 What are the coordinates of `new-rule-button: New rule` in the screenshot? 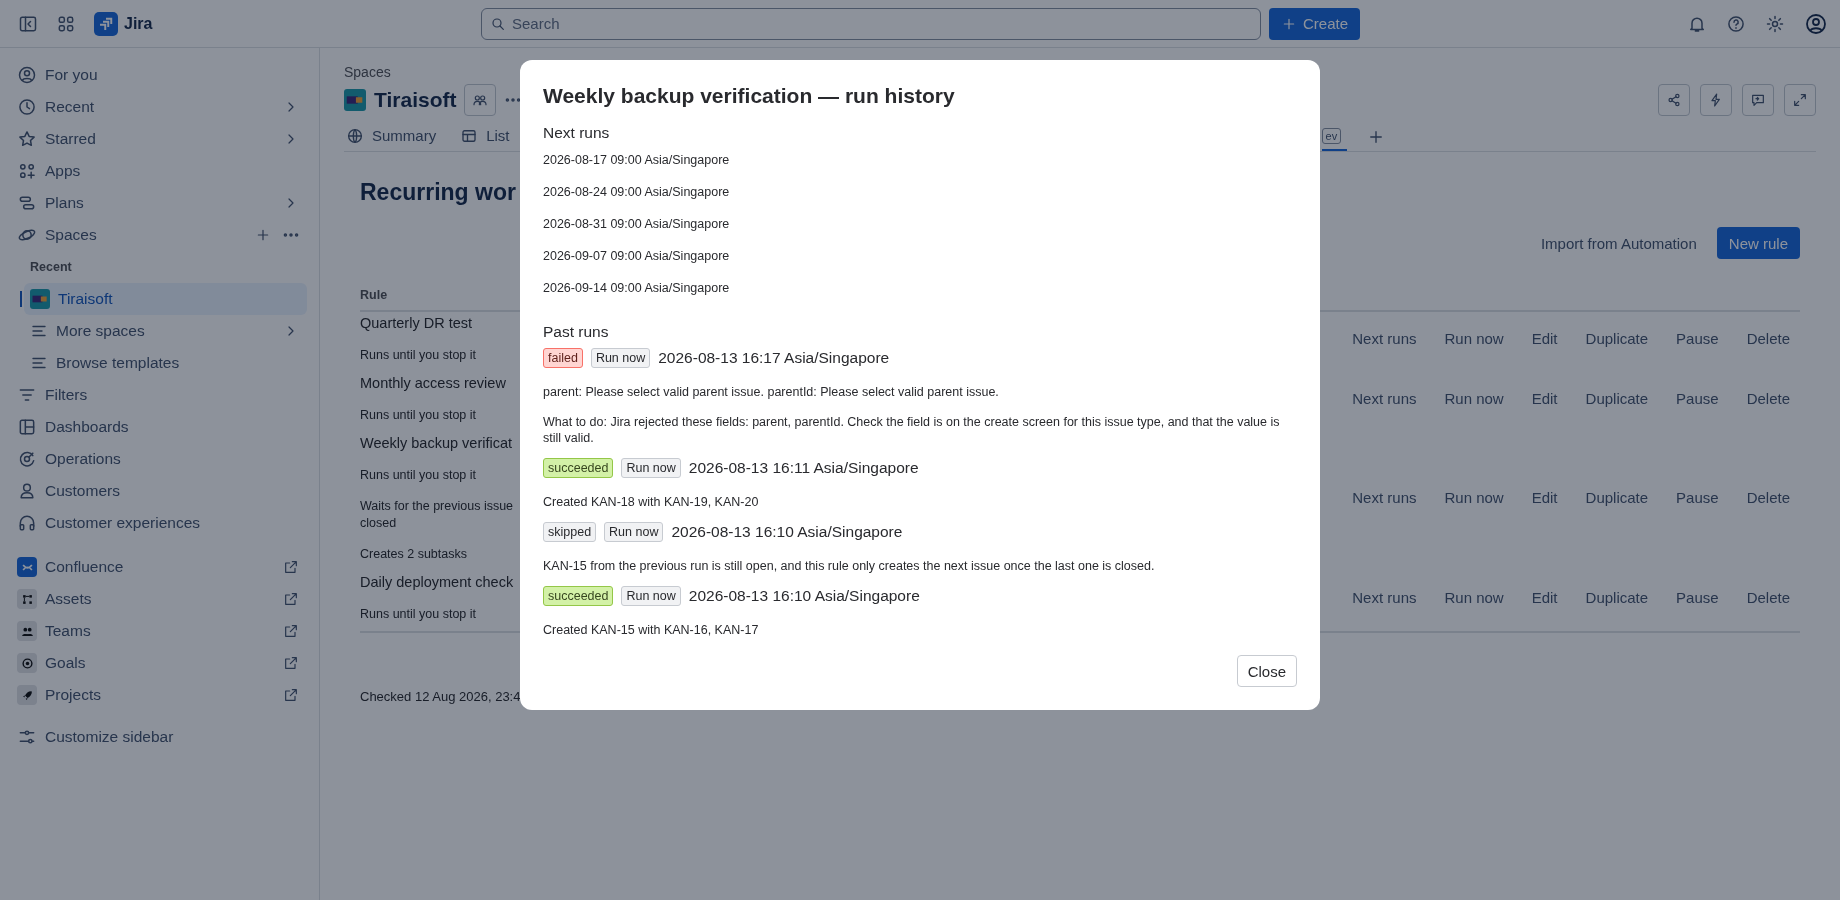 It's located at (1758, 243).